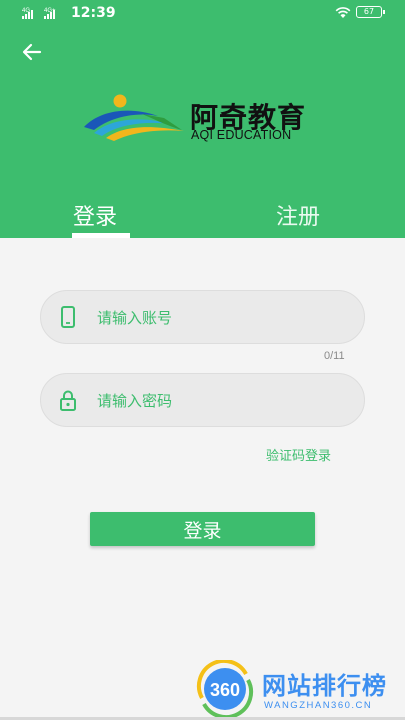  Describe the element at coordinates (298, 215) in the screenshot. I see `tab-register: 注册` at that location.